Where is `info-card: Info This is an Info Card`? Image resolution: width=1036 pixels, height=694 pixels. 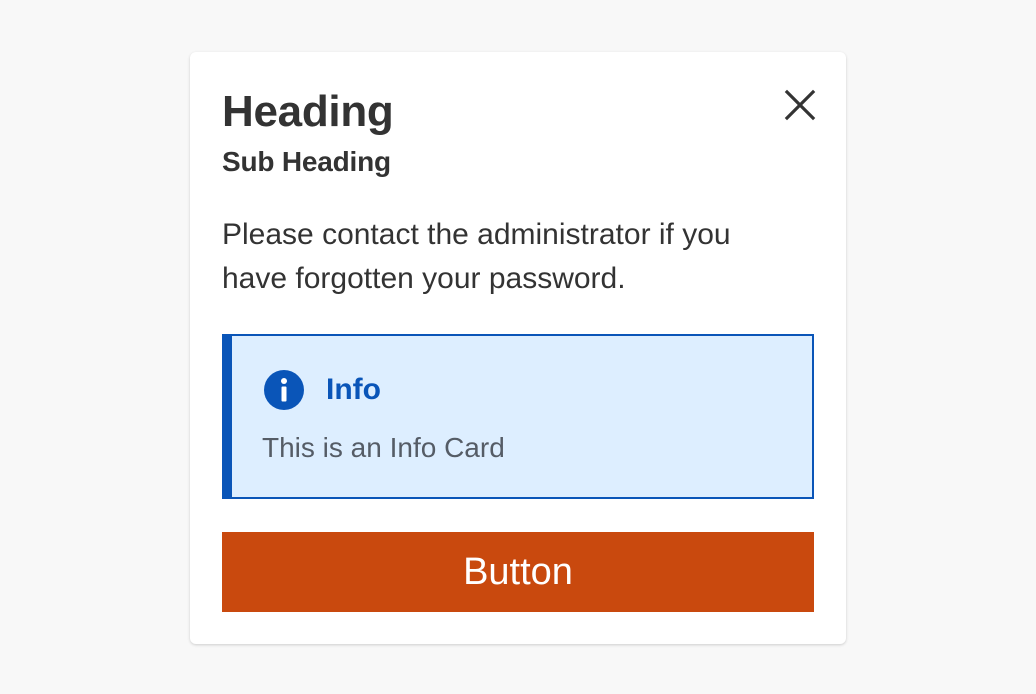
info-card: Info This is an Info Card is located at coordinates (518, 416).